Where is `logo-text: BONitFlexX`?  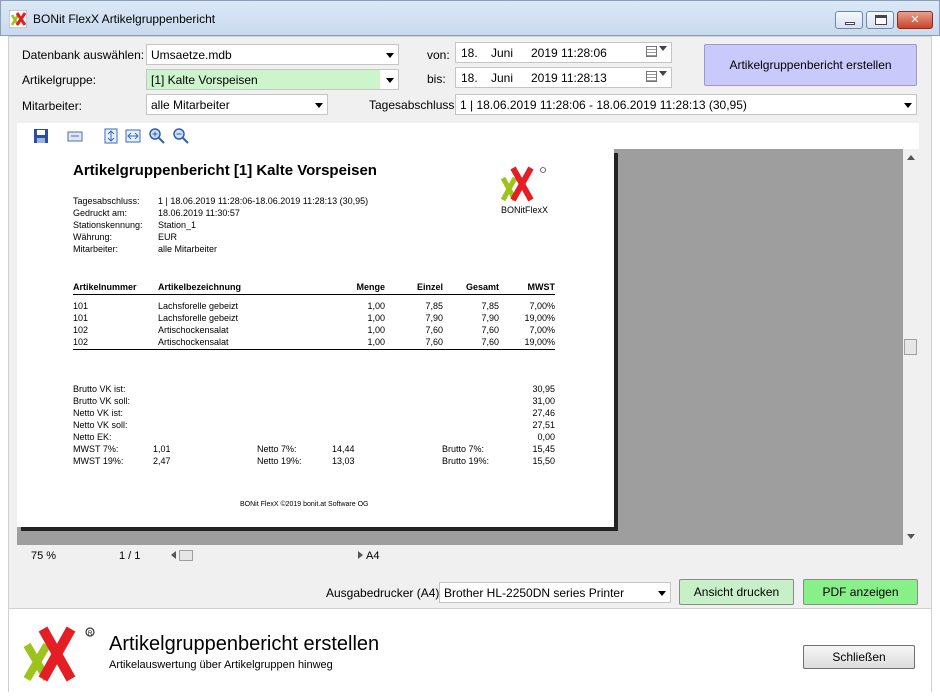
logo-text: BONitFlexX is located at coordinates (525, 210).